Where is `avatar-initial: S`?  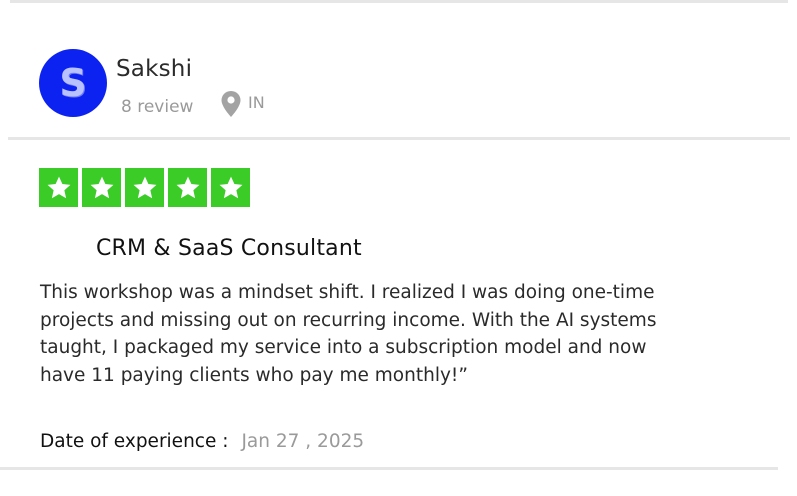 avatar-initial: S is located at coordinates (73, 83).